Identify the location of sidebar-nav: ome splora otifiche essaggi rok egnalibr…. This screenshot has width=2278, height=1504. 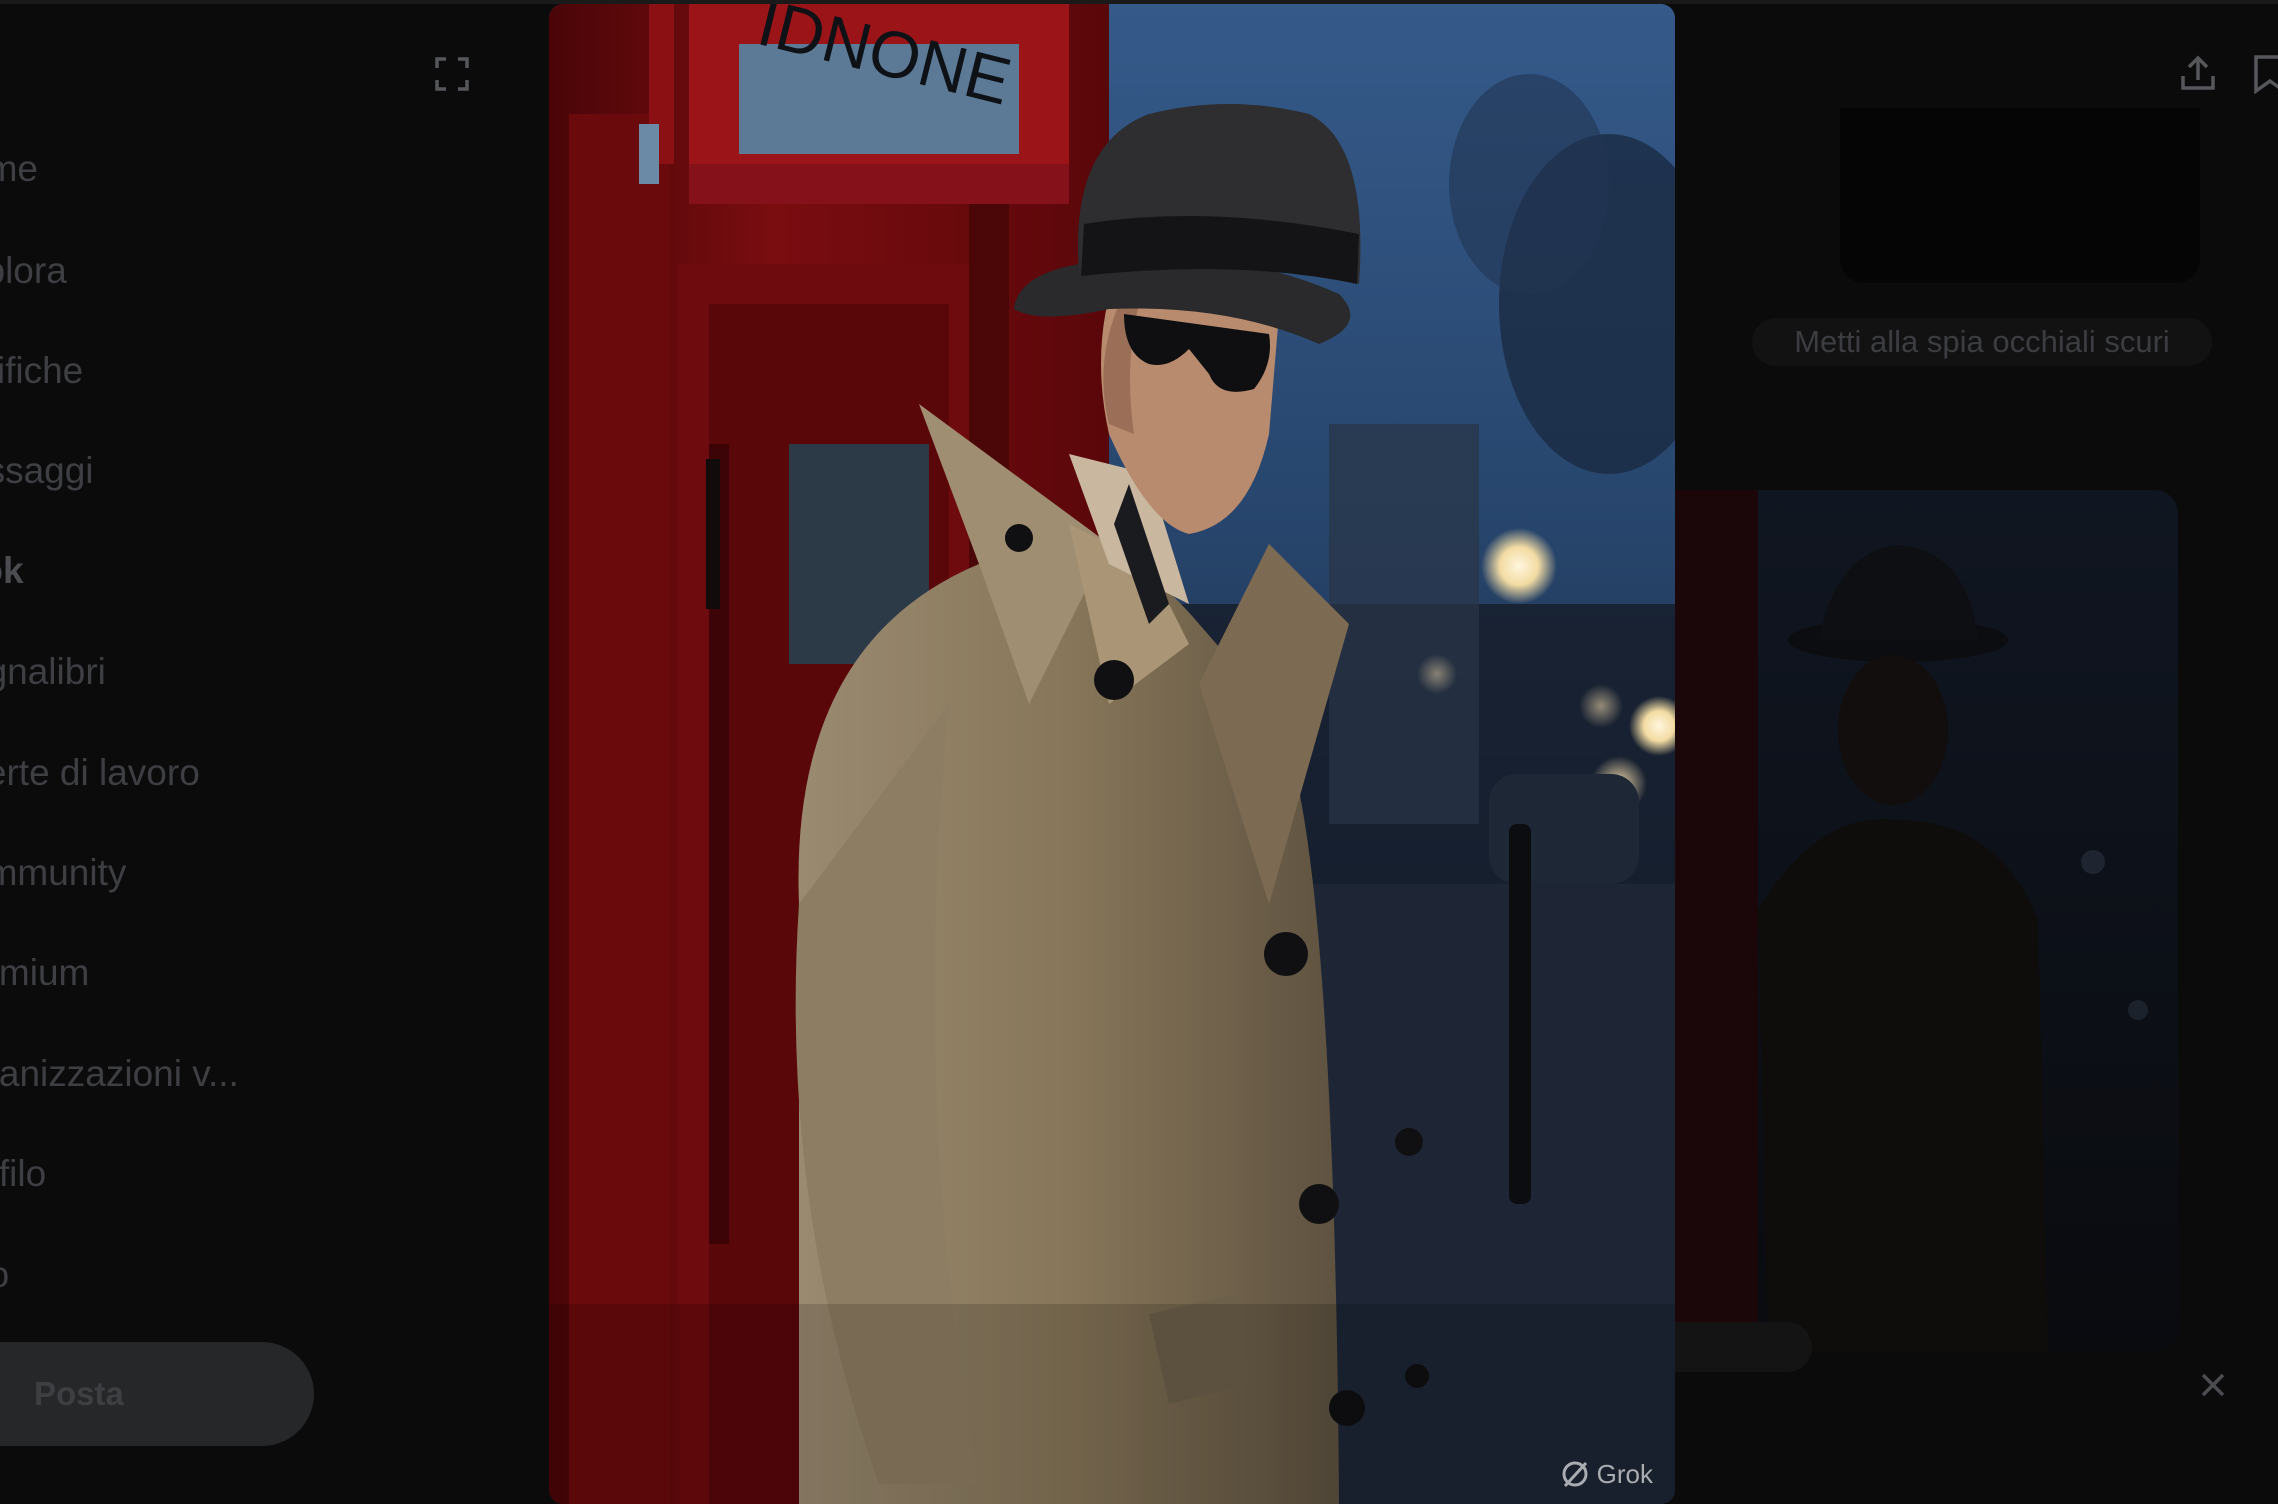
(165, 752).